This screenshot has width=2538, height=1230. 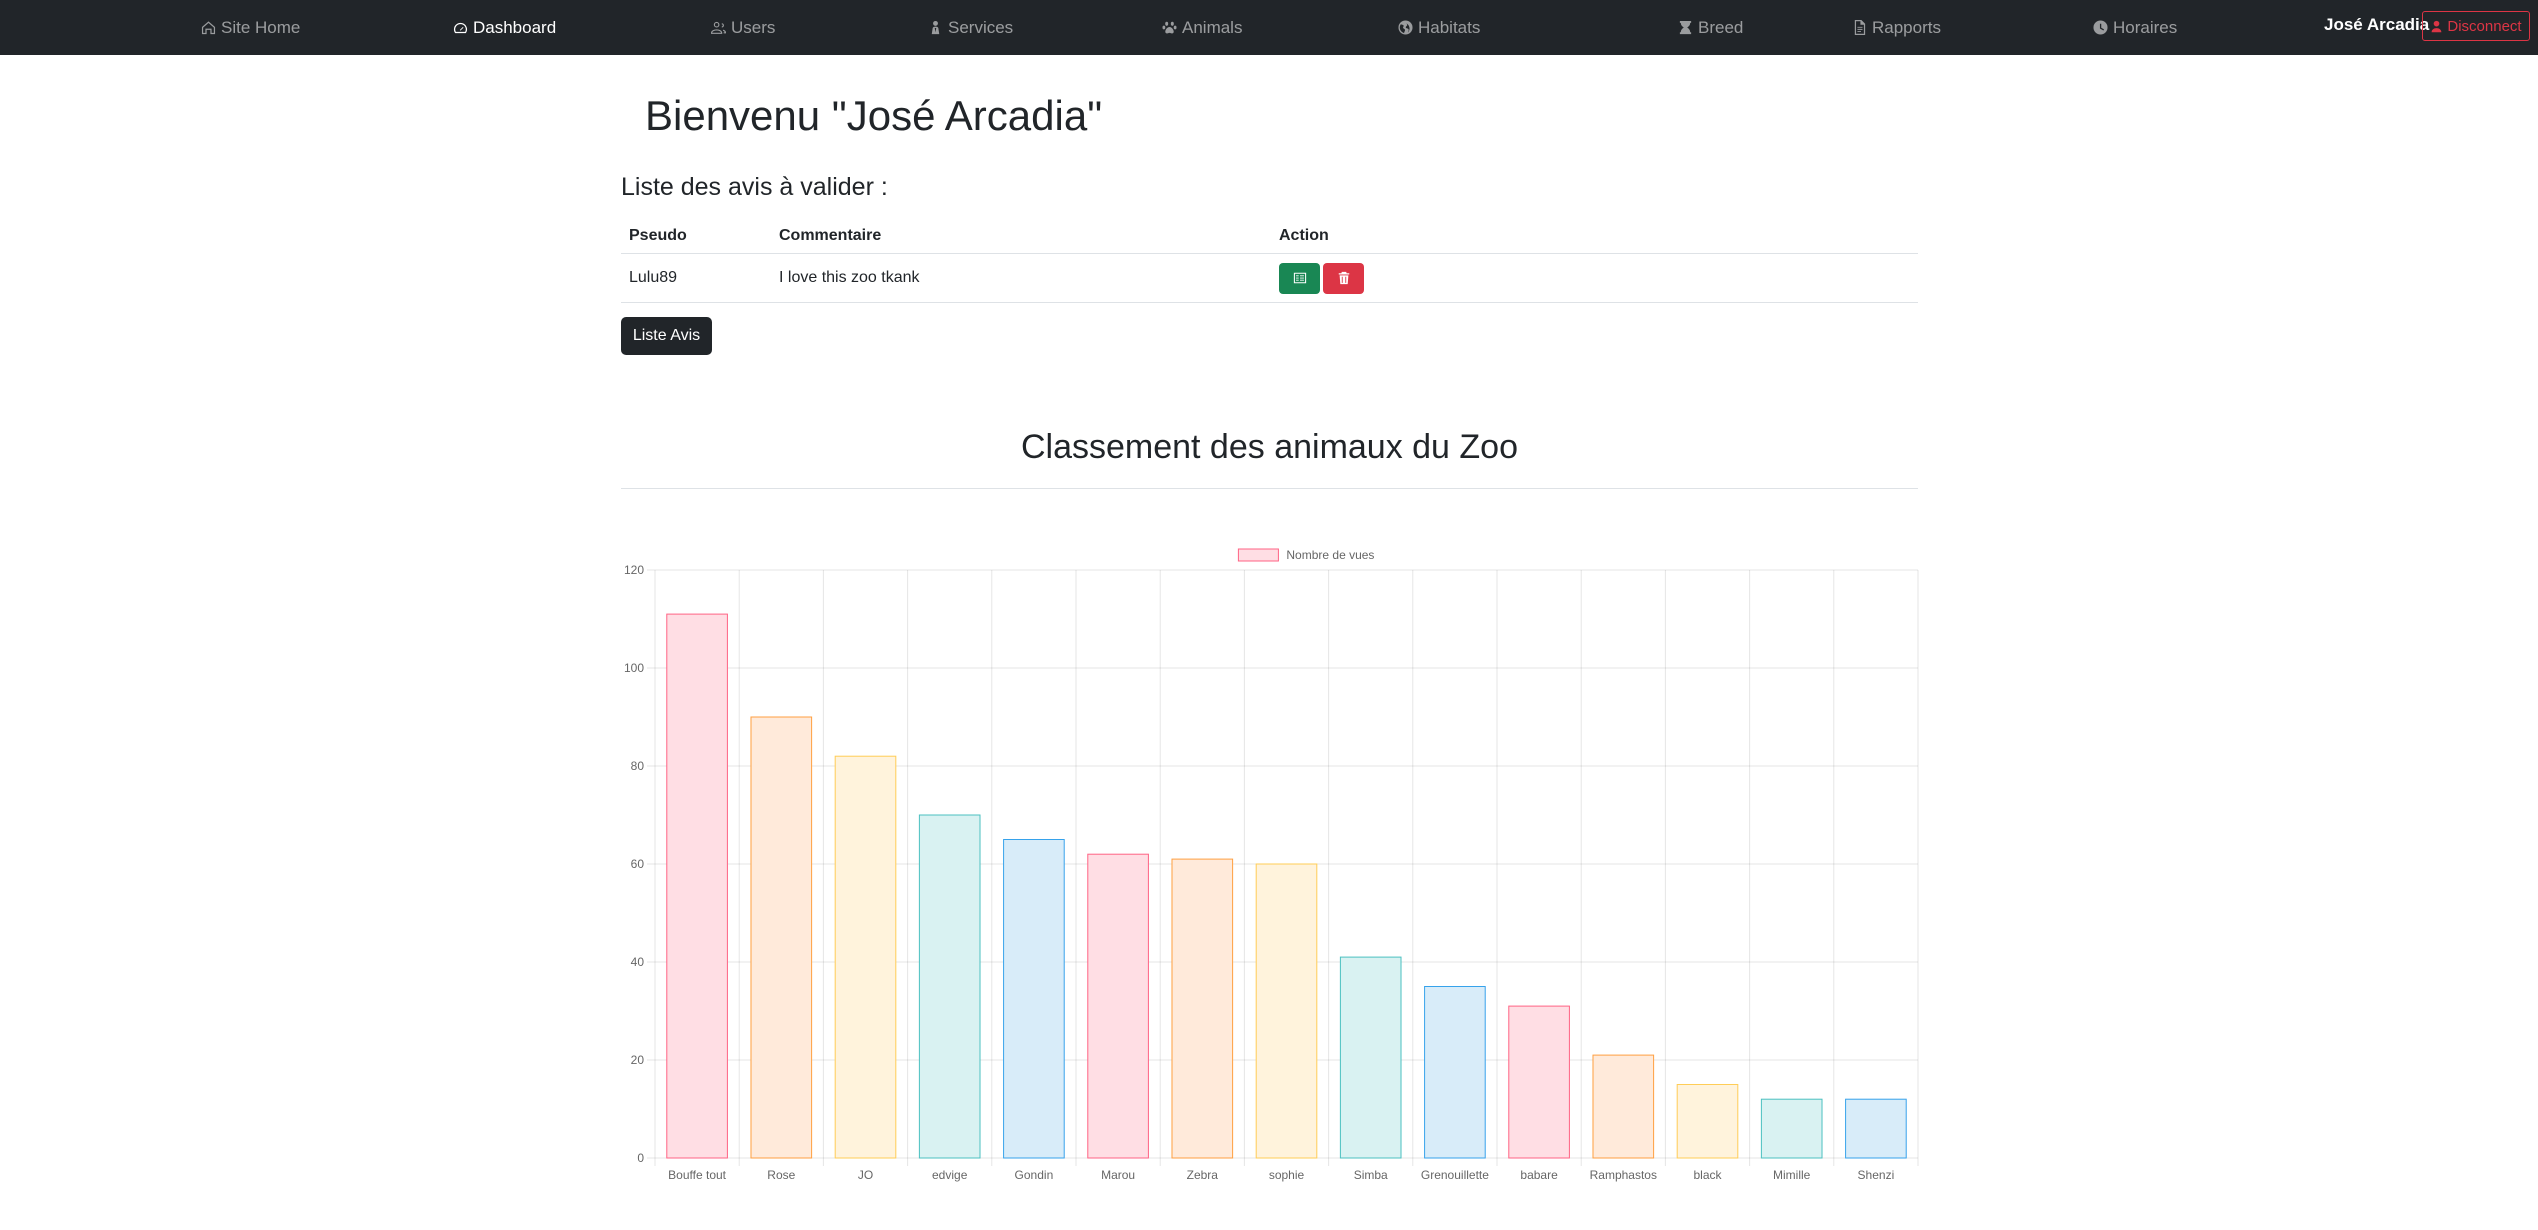 I want to click on validate-review-button, so click(x=1299, y=278).